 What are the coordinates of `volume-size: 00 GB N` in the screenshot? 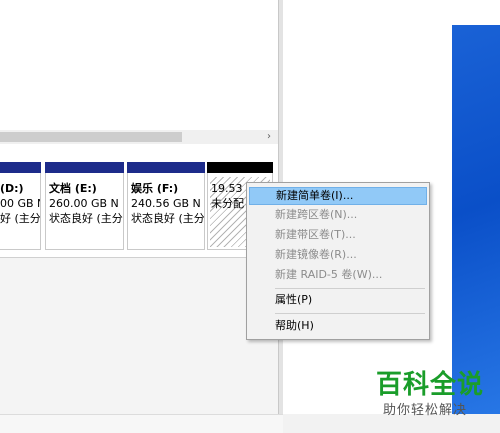 It's located at (20, 203).